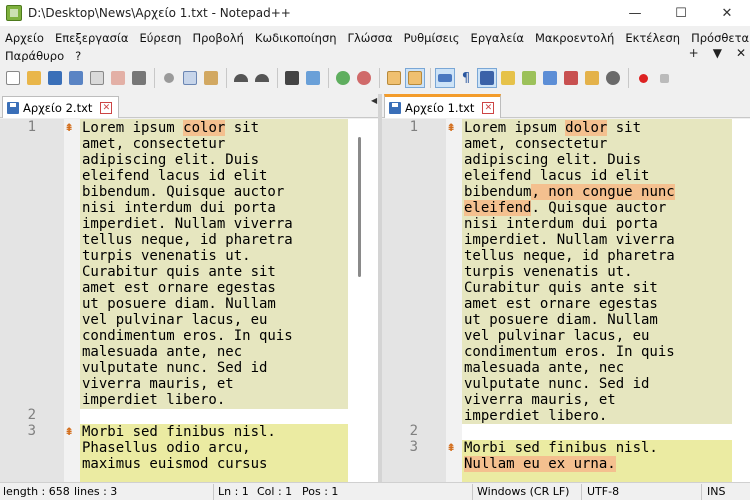 The width and height of the screenshot is (750, 500). What do you see at coordinates (160, 38) in the screenshot?
I see `menu-search: Εύρεση` at bounding box center [160, 38].